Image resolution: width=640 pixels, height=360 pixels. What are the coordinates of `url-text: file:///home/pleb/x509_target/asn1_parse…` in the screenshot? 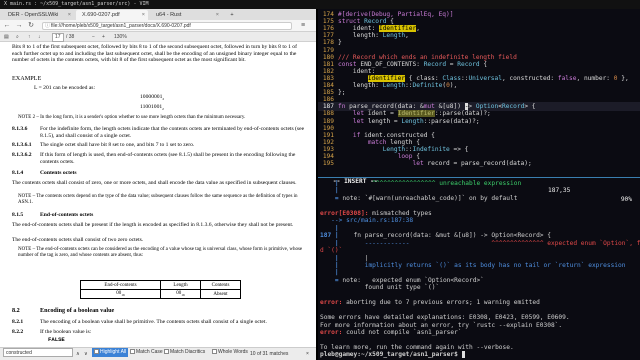 It's located at (121, 26).